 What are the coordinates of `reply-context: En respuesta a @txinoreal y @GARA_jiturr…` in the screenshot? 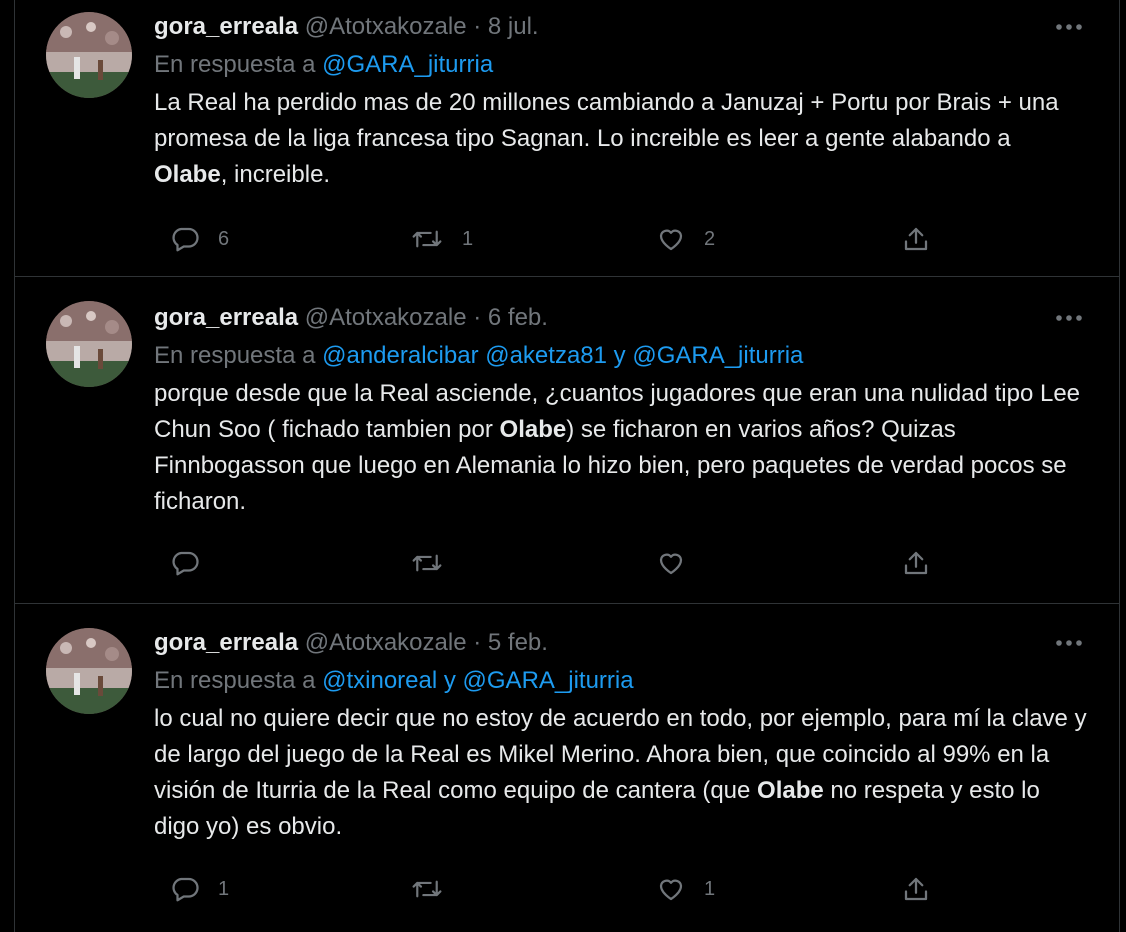 It's located at (621, 681).